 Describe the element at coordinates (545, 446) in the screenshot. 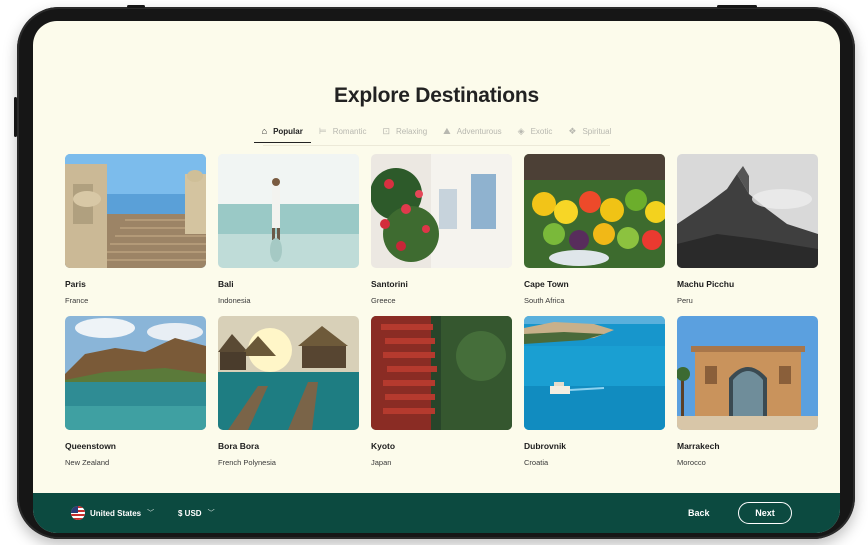

I see `destination-name: Dubrovnik` at that location.